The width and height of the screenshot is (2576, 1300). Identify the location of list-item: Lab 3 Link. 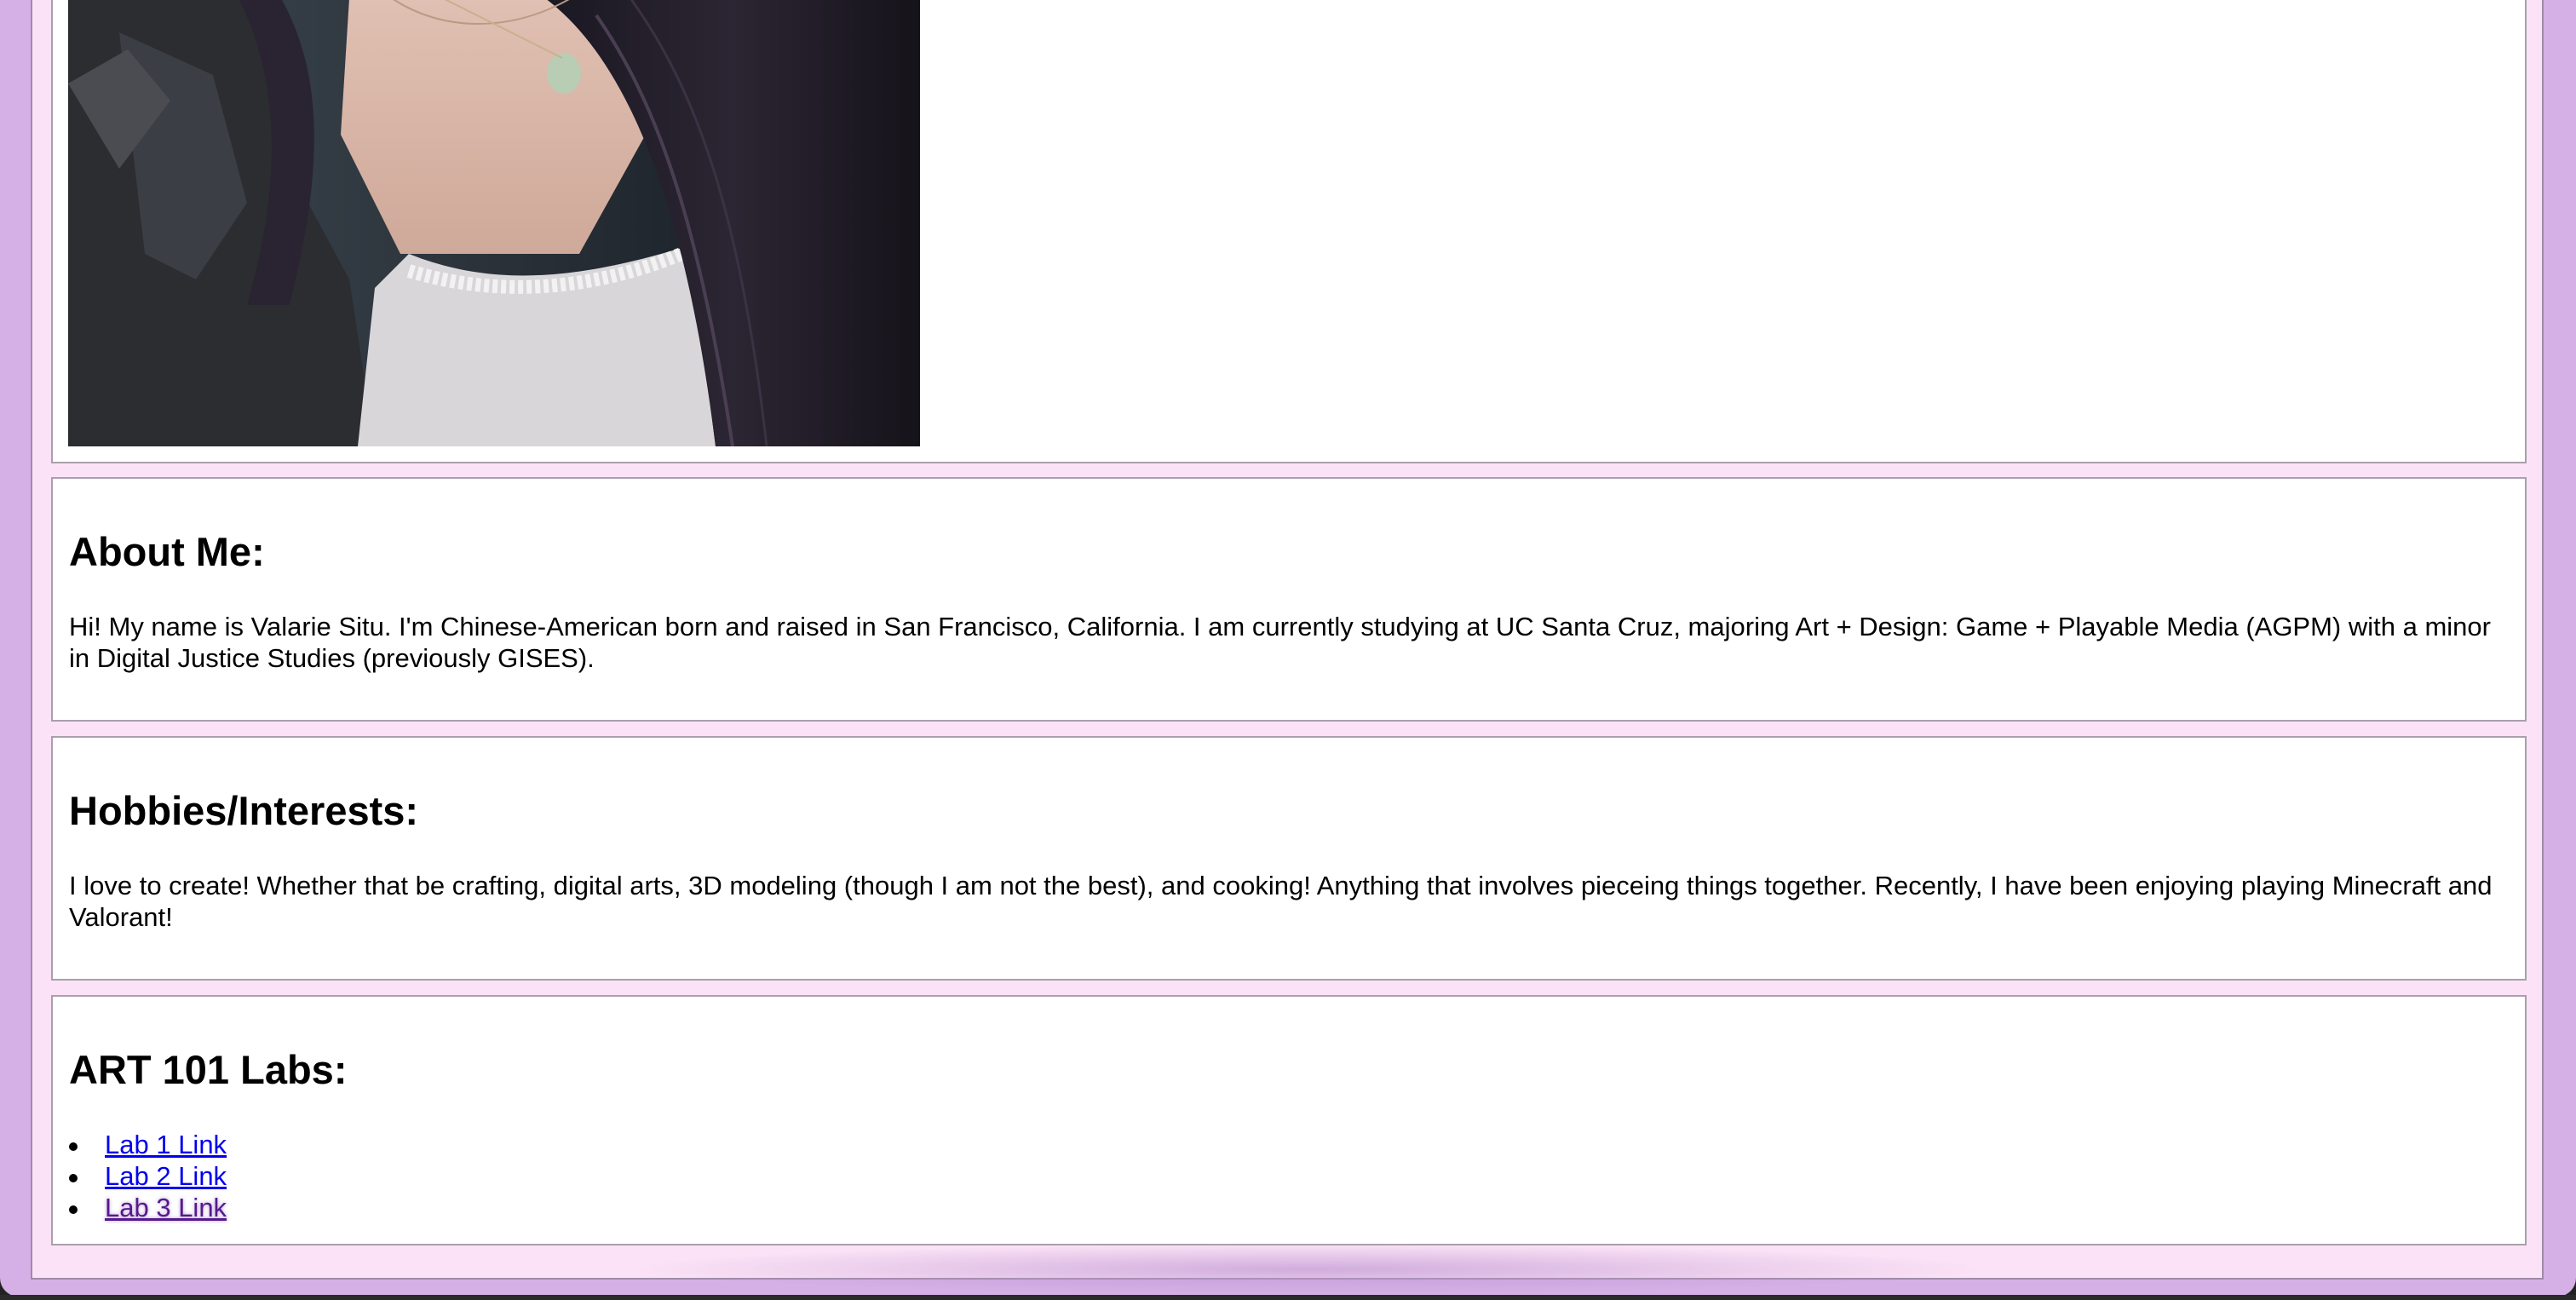
(148, 1207).